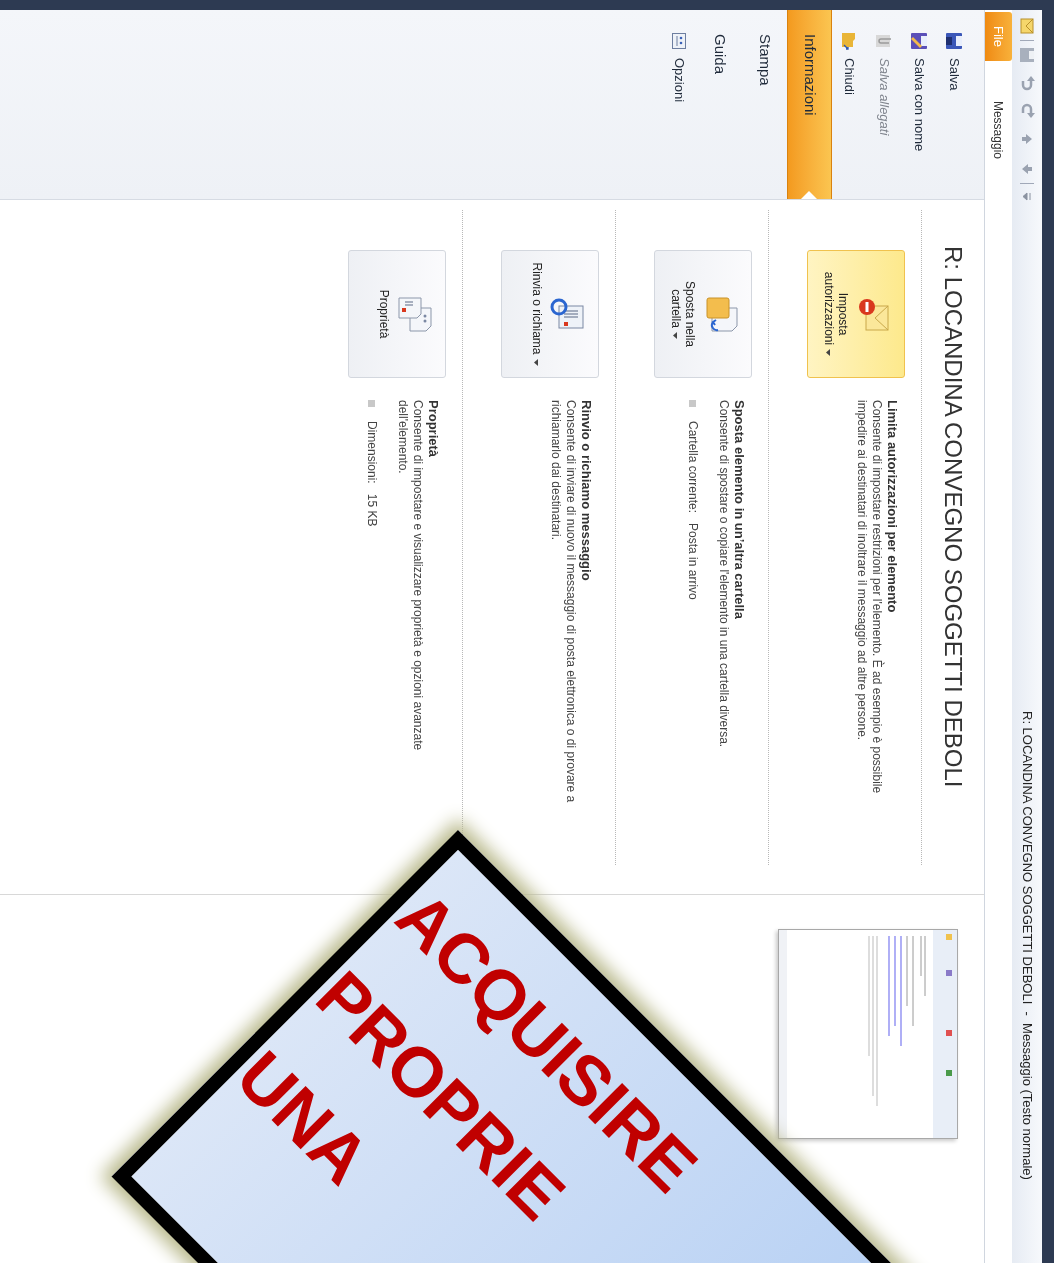 Image resolution: width=1054 pixels, height=1263 pixels. What do you see at coordinates (954, 104) in the screenshot?
I see `nav-command: Salva` at bounding box center [954, 104].